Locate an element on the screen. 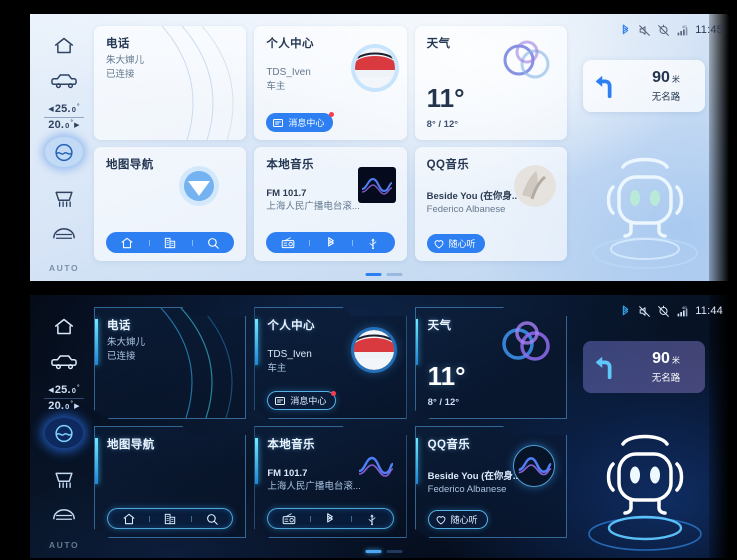  ac-fan-icon is located at coordinates (64, 152).